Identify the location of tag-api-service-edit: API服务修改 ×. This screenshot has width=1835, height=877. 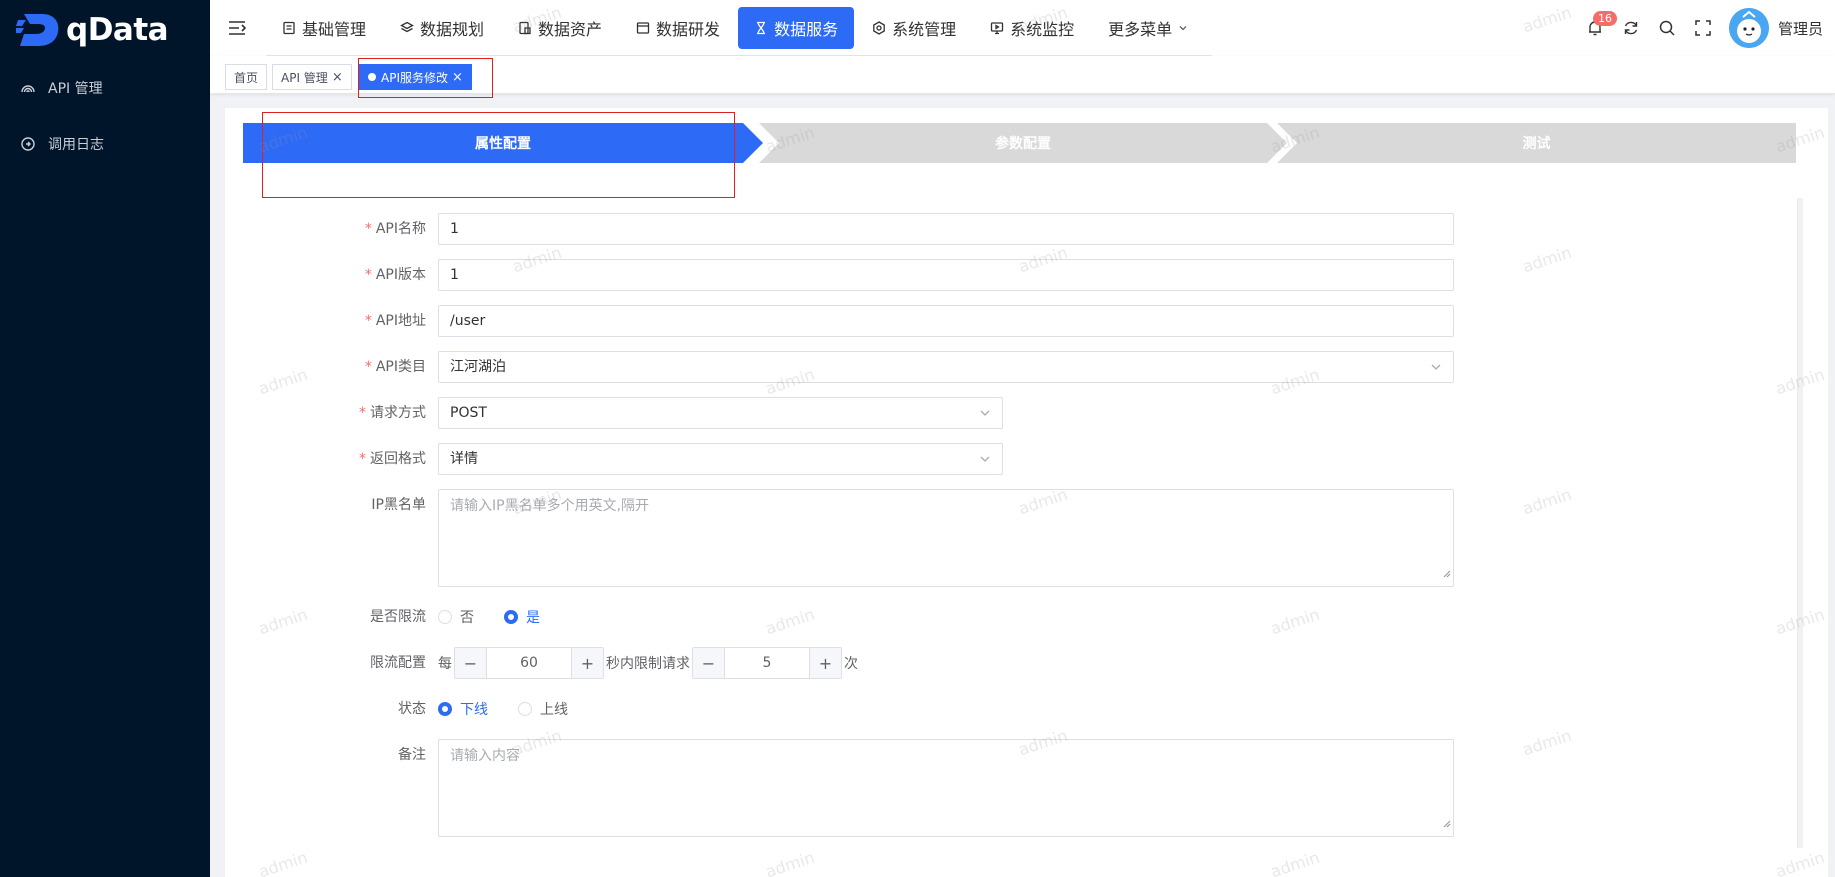
(415, 77).